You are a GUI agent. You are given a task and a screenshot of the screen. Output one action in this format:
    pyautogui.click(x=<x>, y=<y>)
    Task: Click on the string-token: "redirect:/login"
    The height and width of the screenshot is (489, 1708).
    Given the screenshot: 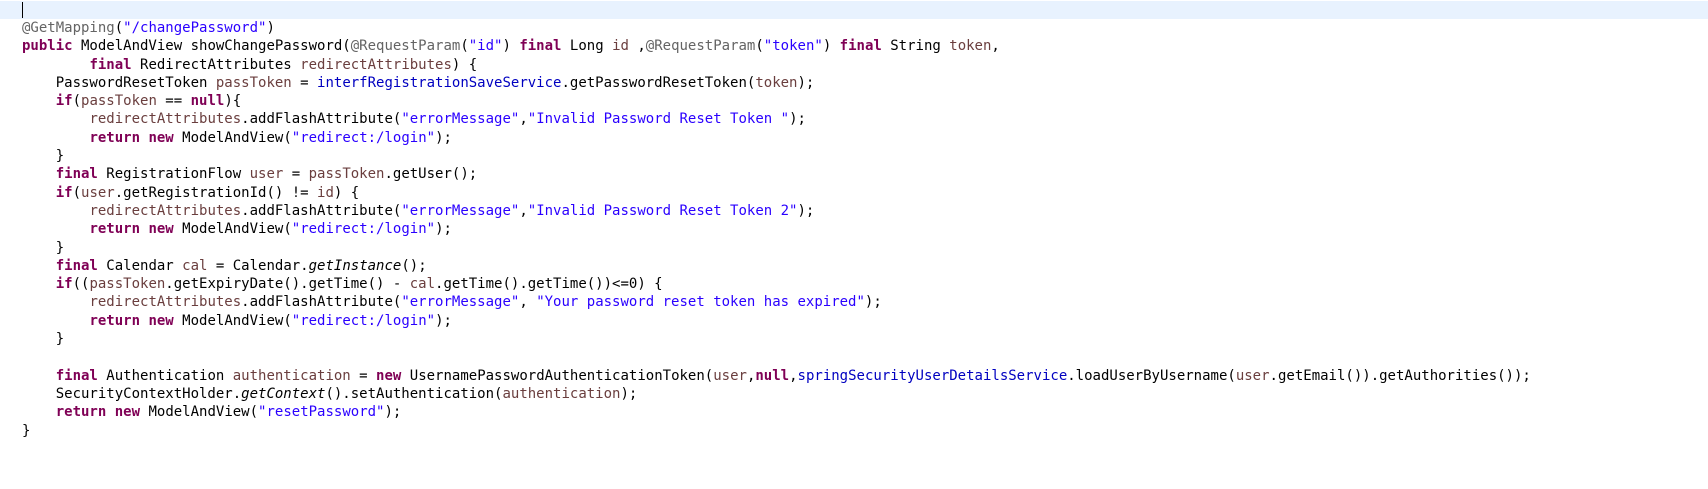 What is the action you would take?
    pyautogui.click(x=363, y=137)
    